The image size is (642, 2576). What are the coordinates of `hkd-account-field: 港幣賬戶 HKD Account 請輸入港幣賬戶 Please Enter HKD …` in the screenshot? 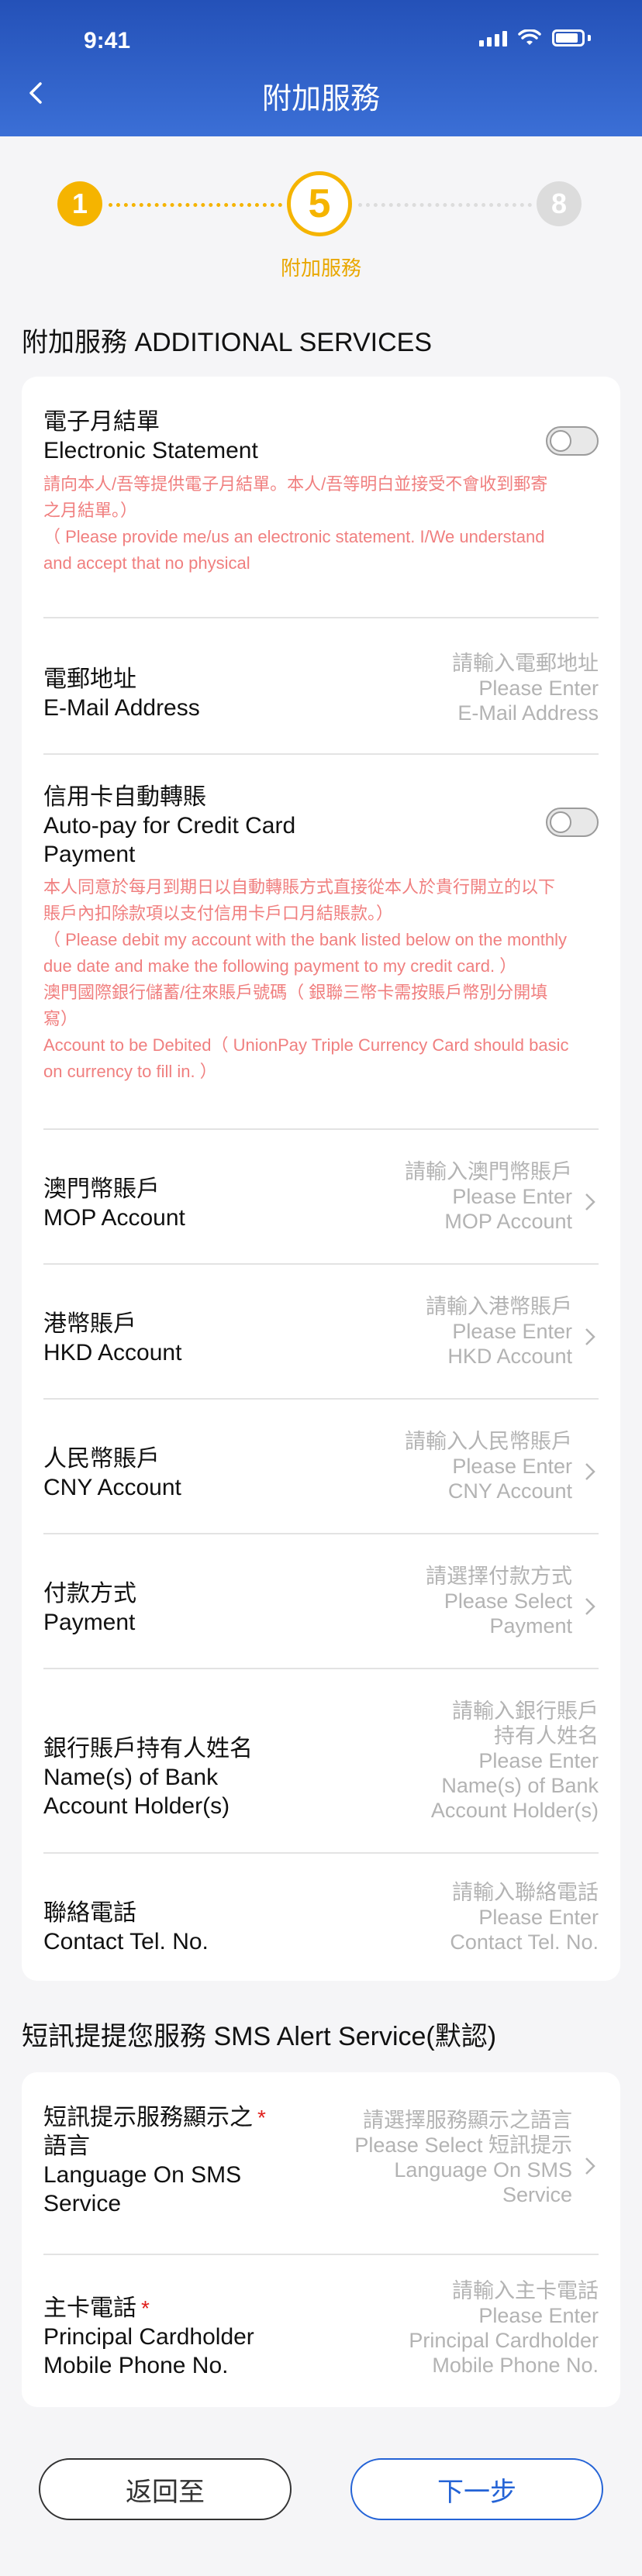 It's located at (321, 1336).